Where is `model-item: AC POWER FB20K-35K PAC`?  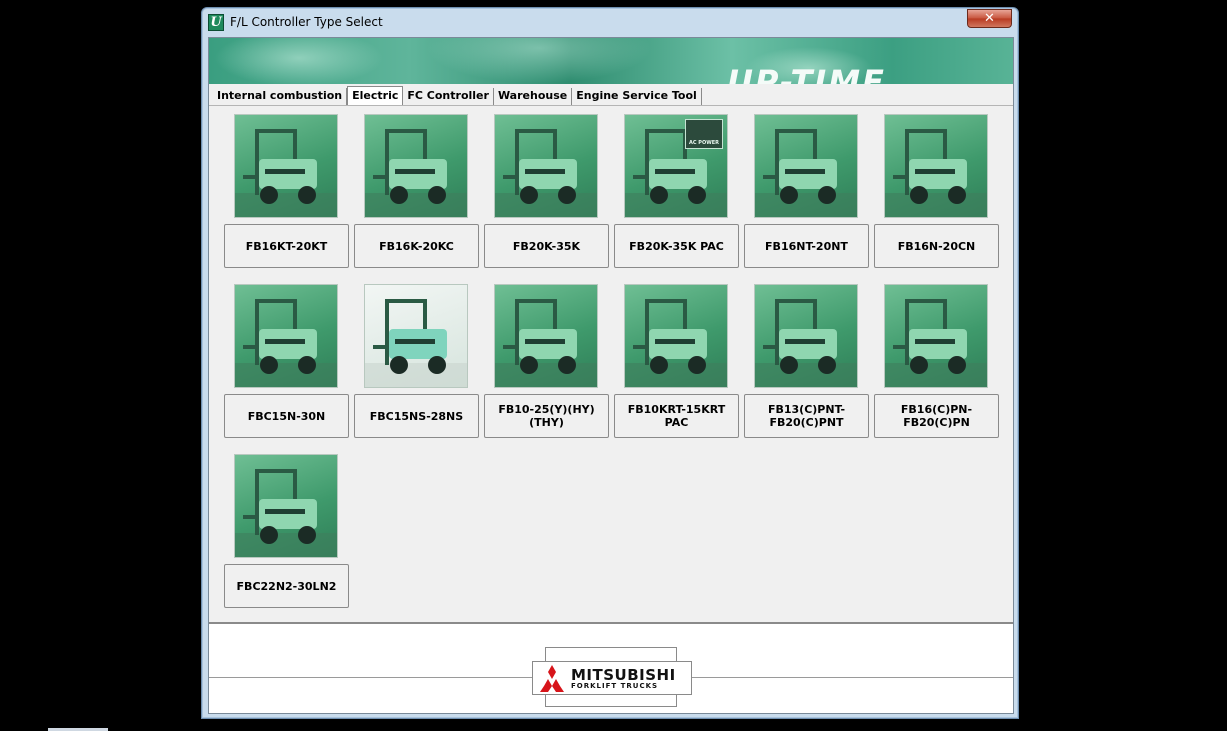 model-item: AC POWER FB20K-35K PAC is located at coordinates (676, 191).